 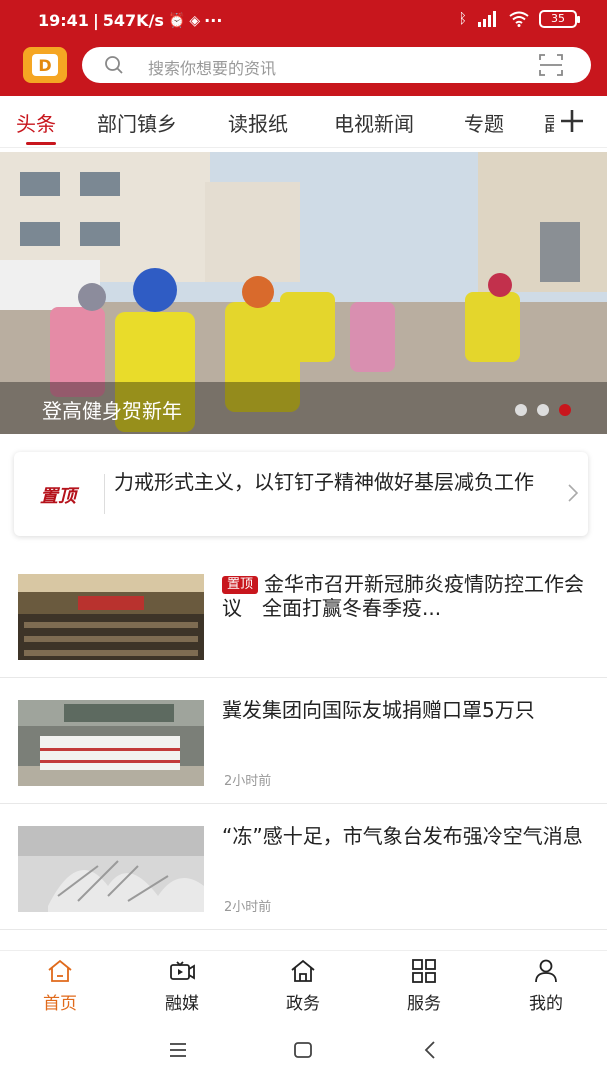 I want to click on carousel-dots, so click(x=543, y=410).